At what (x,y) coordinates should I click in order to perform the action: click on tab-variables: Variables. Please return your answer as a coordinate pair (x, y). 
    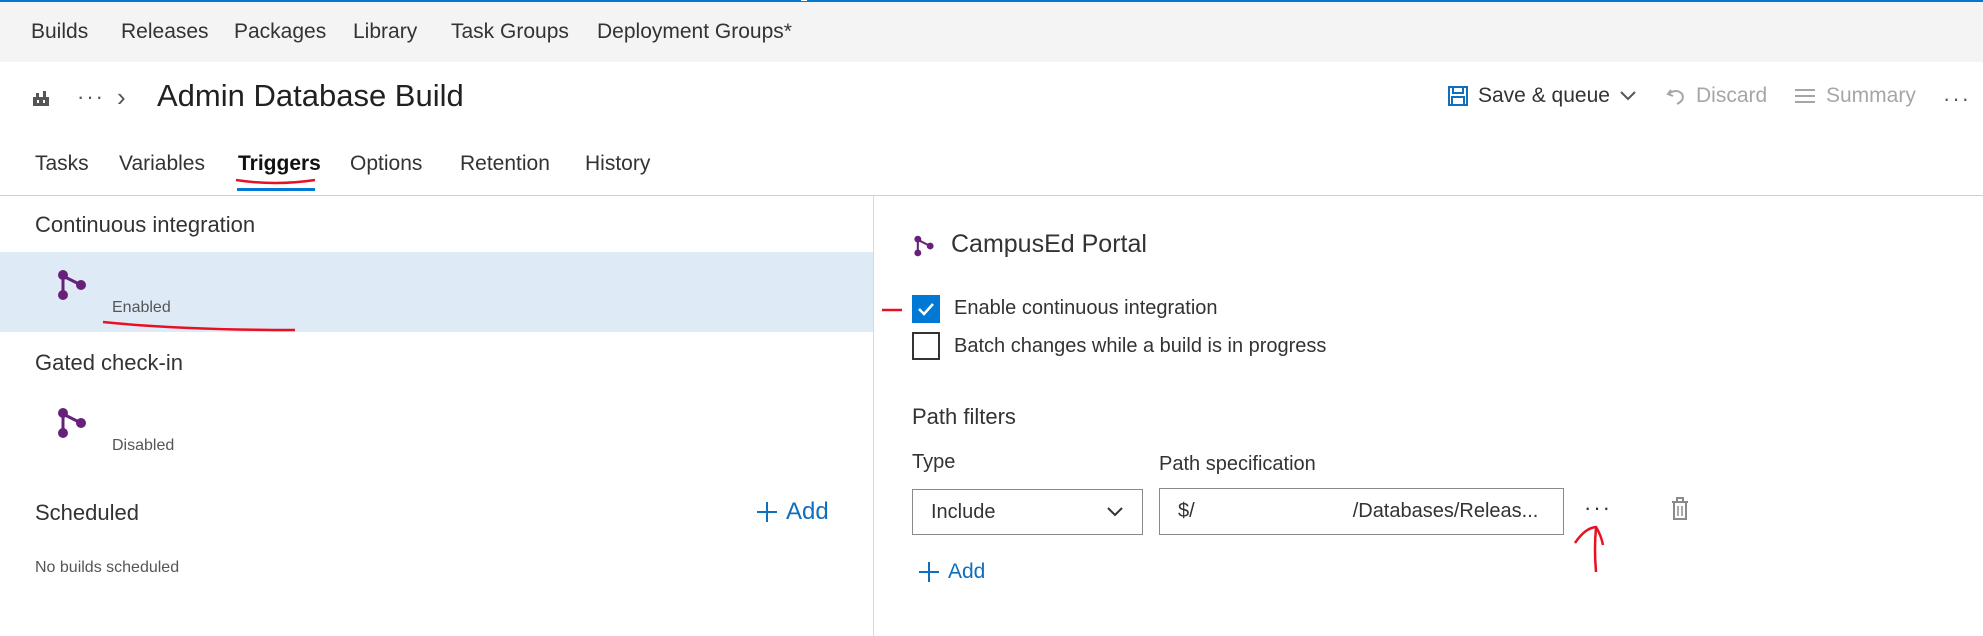
    Looking at the image, I should click on (162, 164).